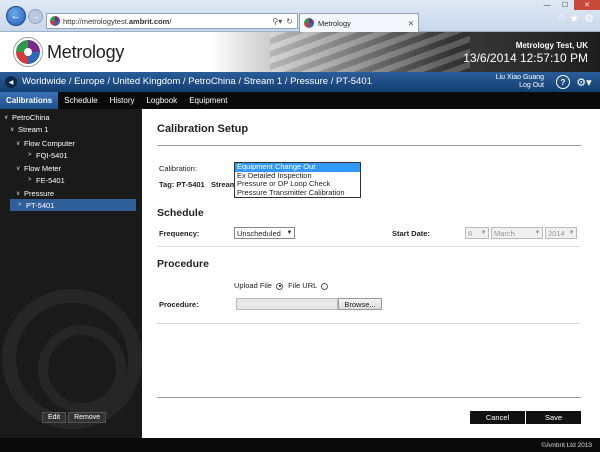 This screenshot has height=452, width=600. I want to click on upload-file-option: Upload File File URL, so click(281, 285).